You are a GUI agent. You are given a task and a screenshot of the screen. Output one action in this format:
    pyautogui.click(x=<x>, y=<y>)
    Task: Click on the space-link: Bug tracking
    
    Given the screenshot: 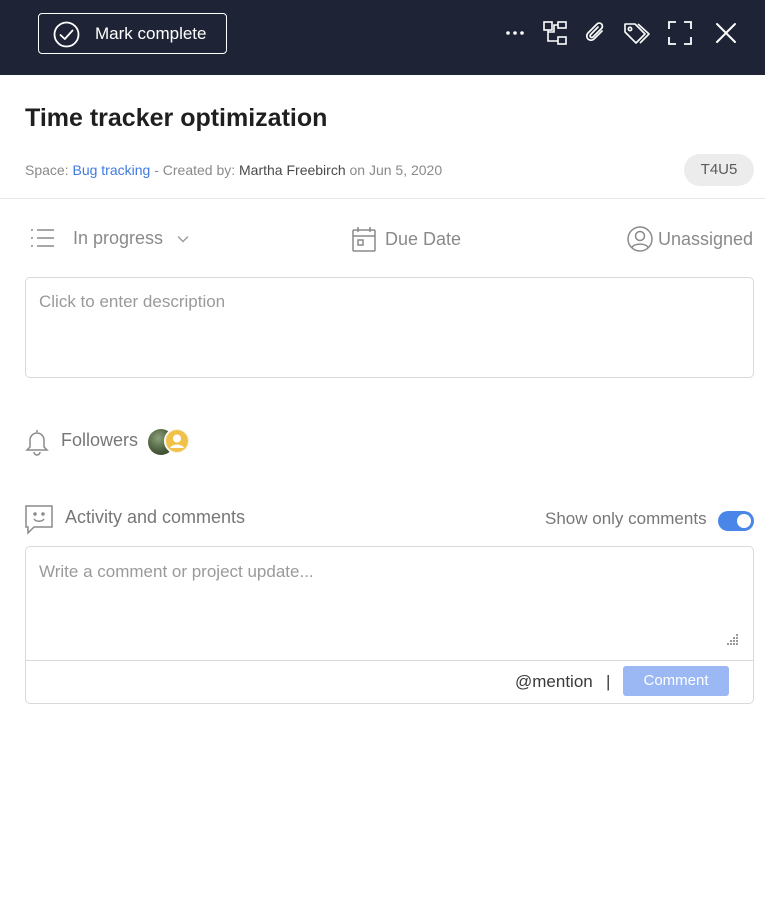 What is the action you would take?
    pyautogui.click(x=111, y=170)
    